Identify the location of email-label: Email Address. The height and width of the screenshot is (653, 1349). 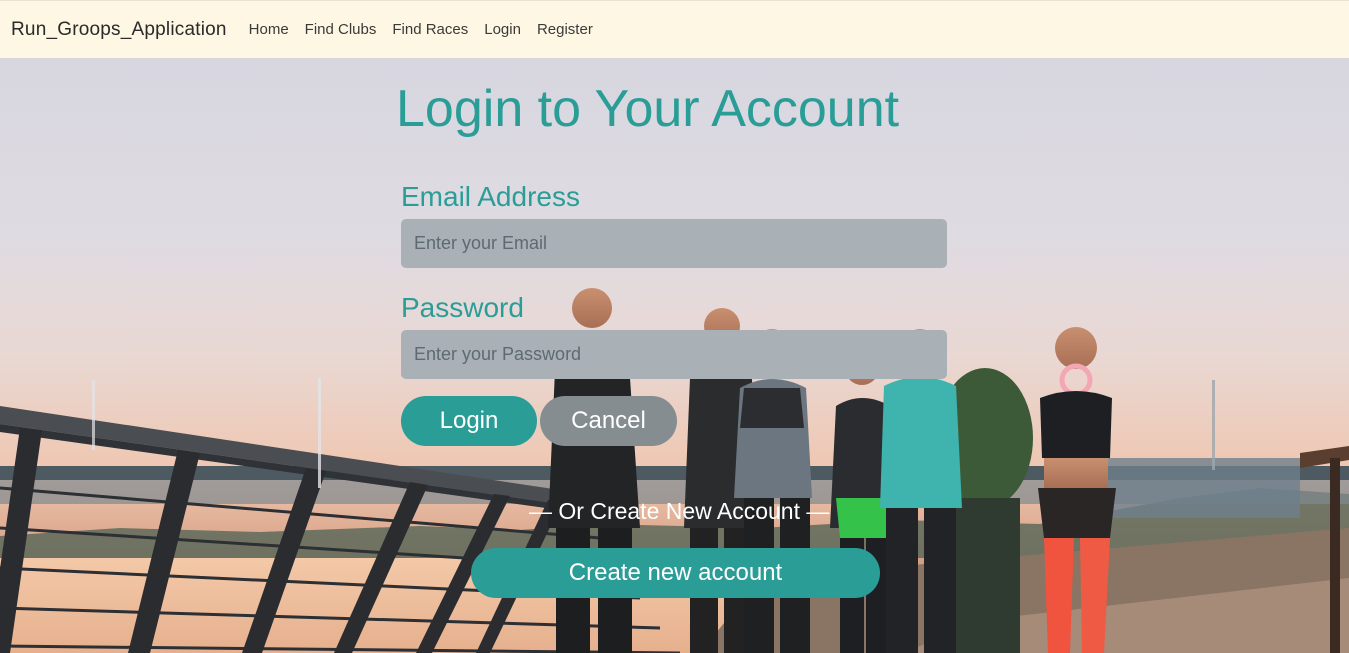
(490, 196).